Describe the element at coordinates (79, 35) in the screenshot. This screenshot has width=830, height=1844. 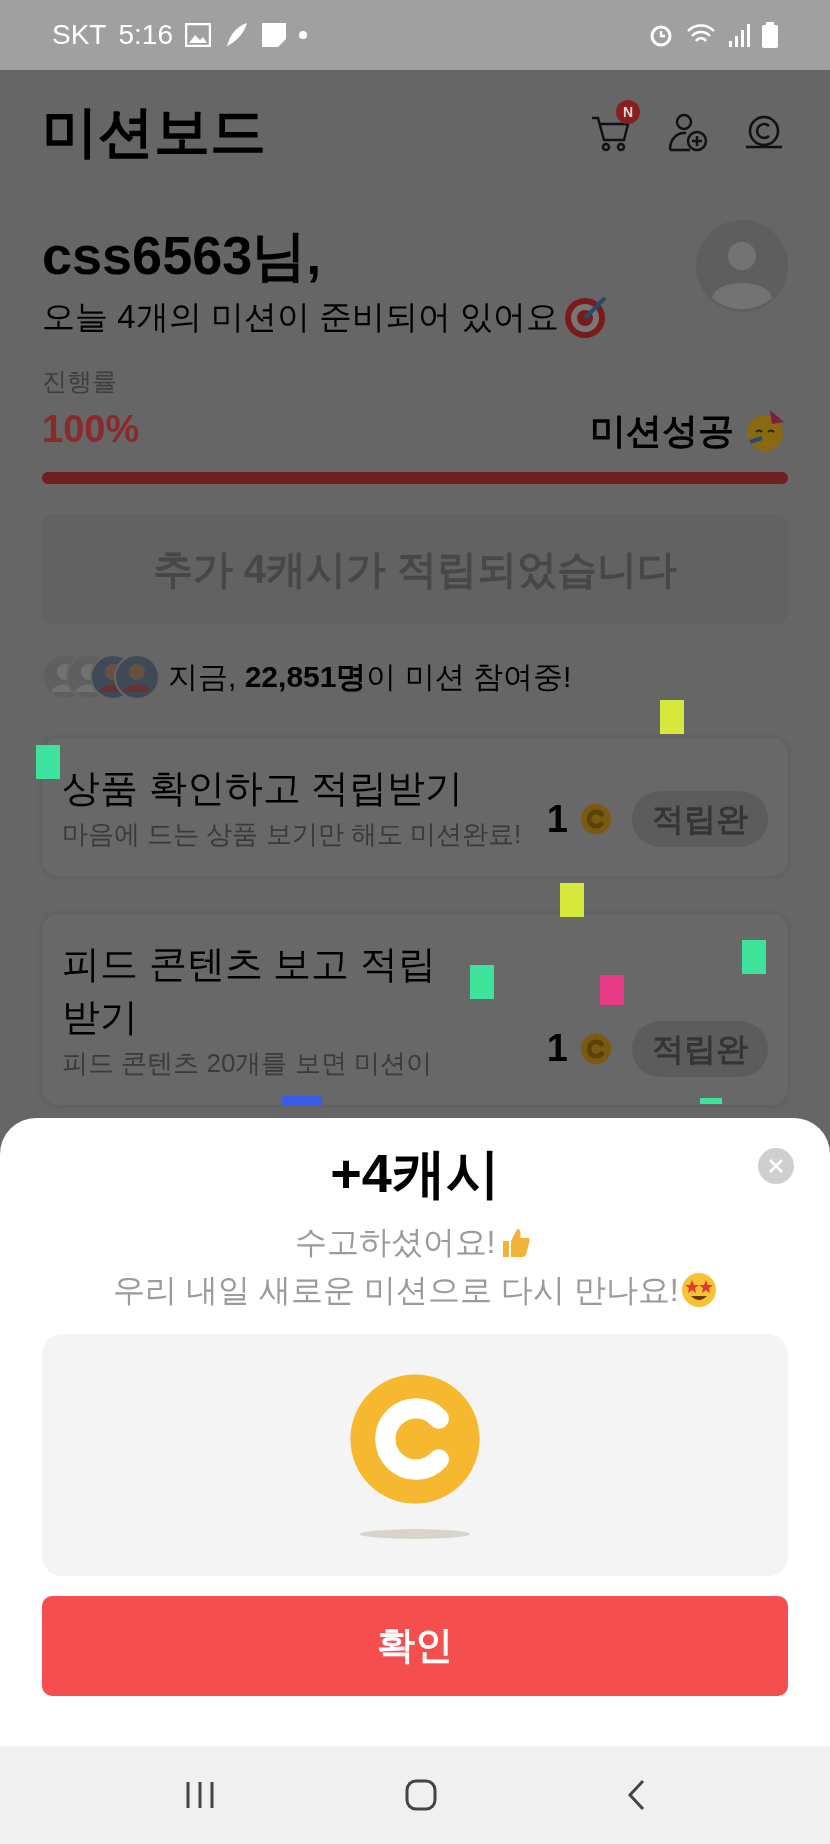
I see `carrier-text: SKT` at that location.